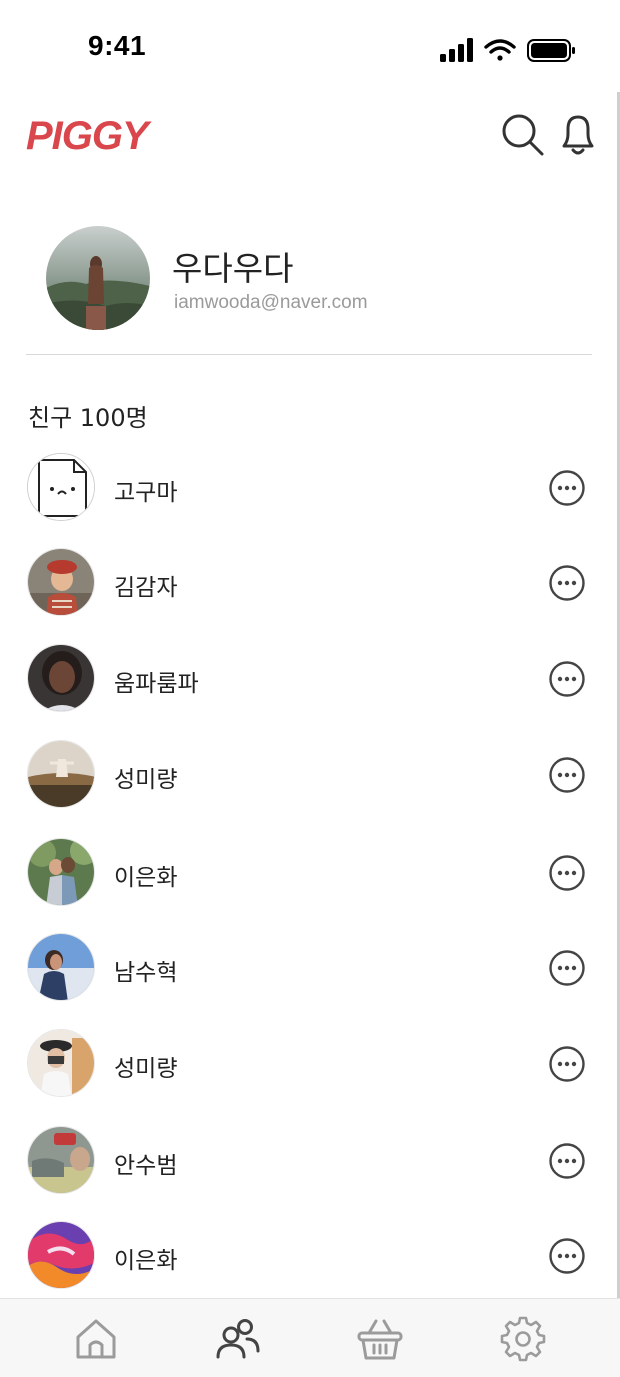 The image size is (620, 1377). I want to click on friend-row: 고구마, so click(310, 487).